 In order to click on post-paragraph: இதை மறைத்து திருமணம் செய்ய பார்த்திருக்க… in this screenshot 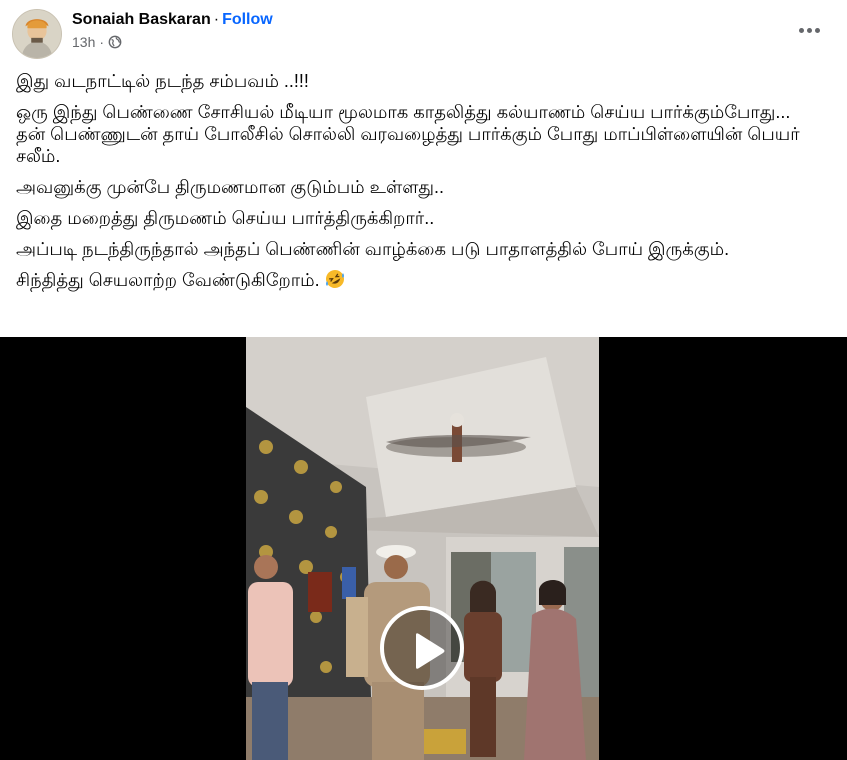, I will do `click(225, 218)`.